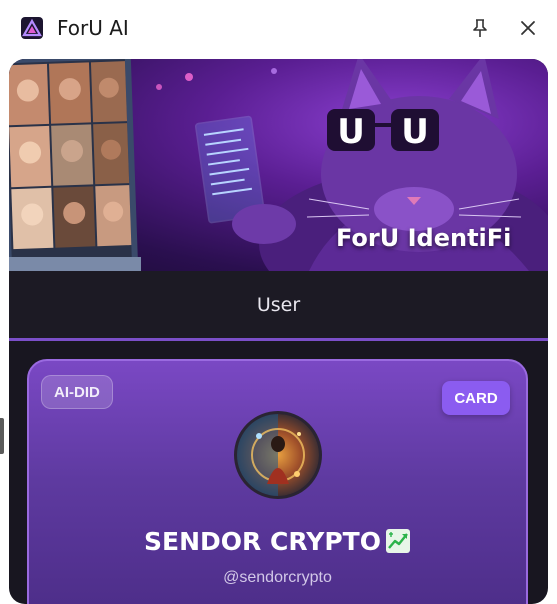 This screenshot has height=604, width=557. I want to click on pin-icon, so click(480, 28).